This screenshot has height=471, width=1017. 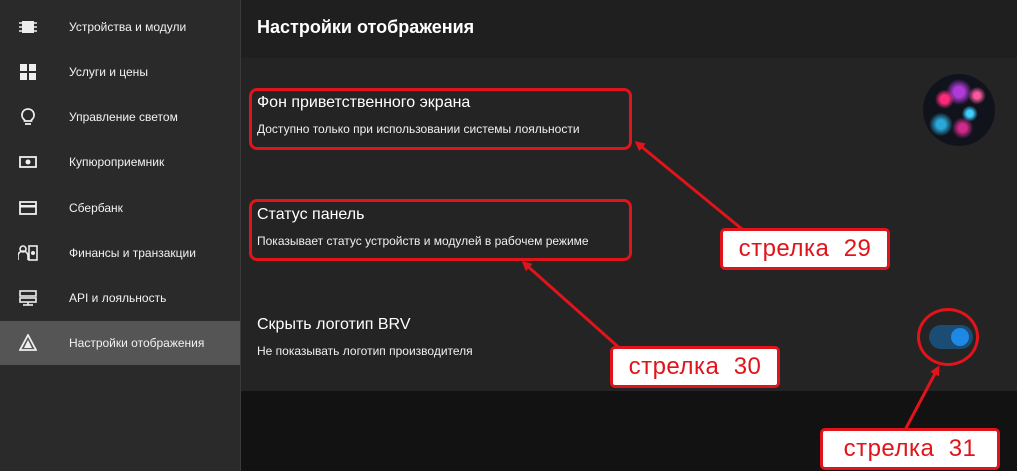 I want to click on annotation-label-29: стрелка 29, so click(x=805, y=249).